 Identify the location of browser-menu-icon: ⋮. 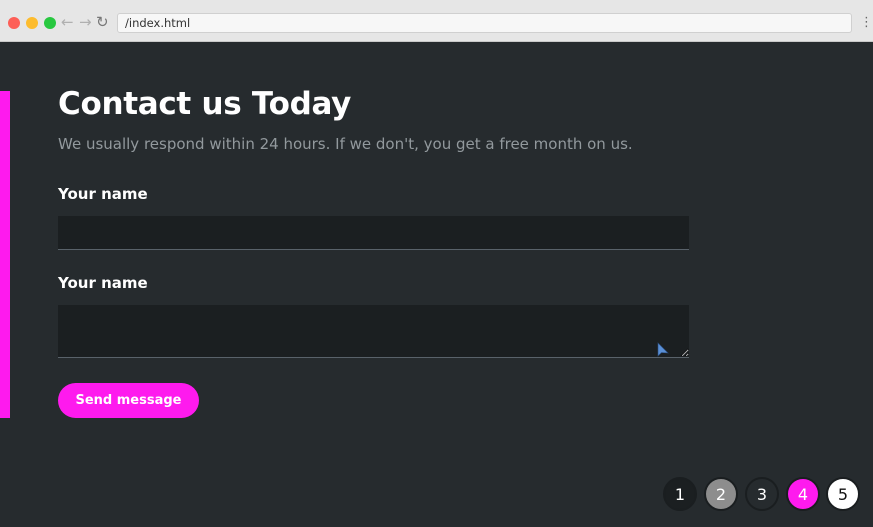
(866, 23).